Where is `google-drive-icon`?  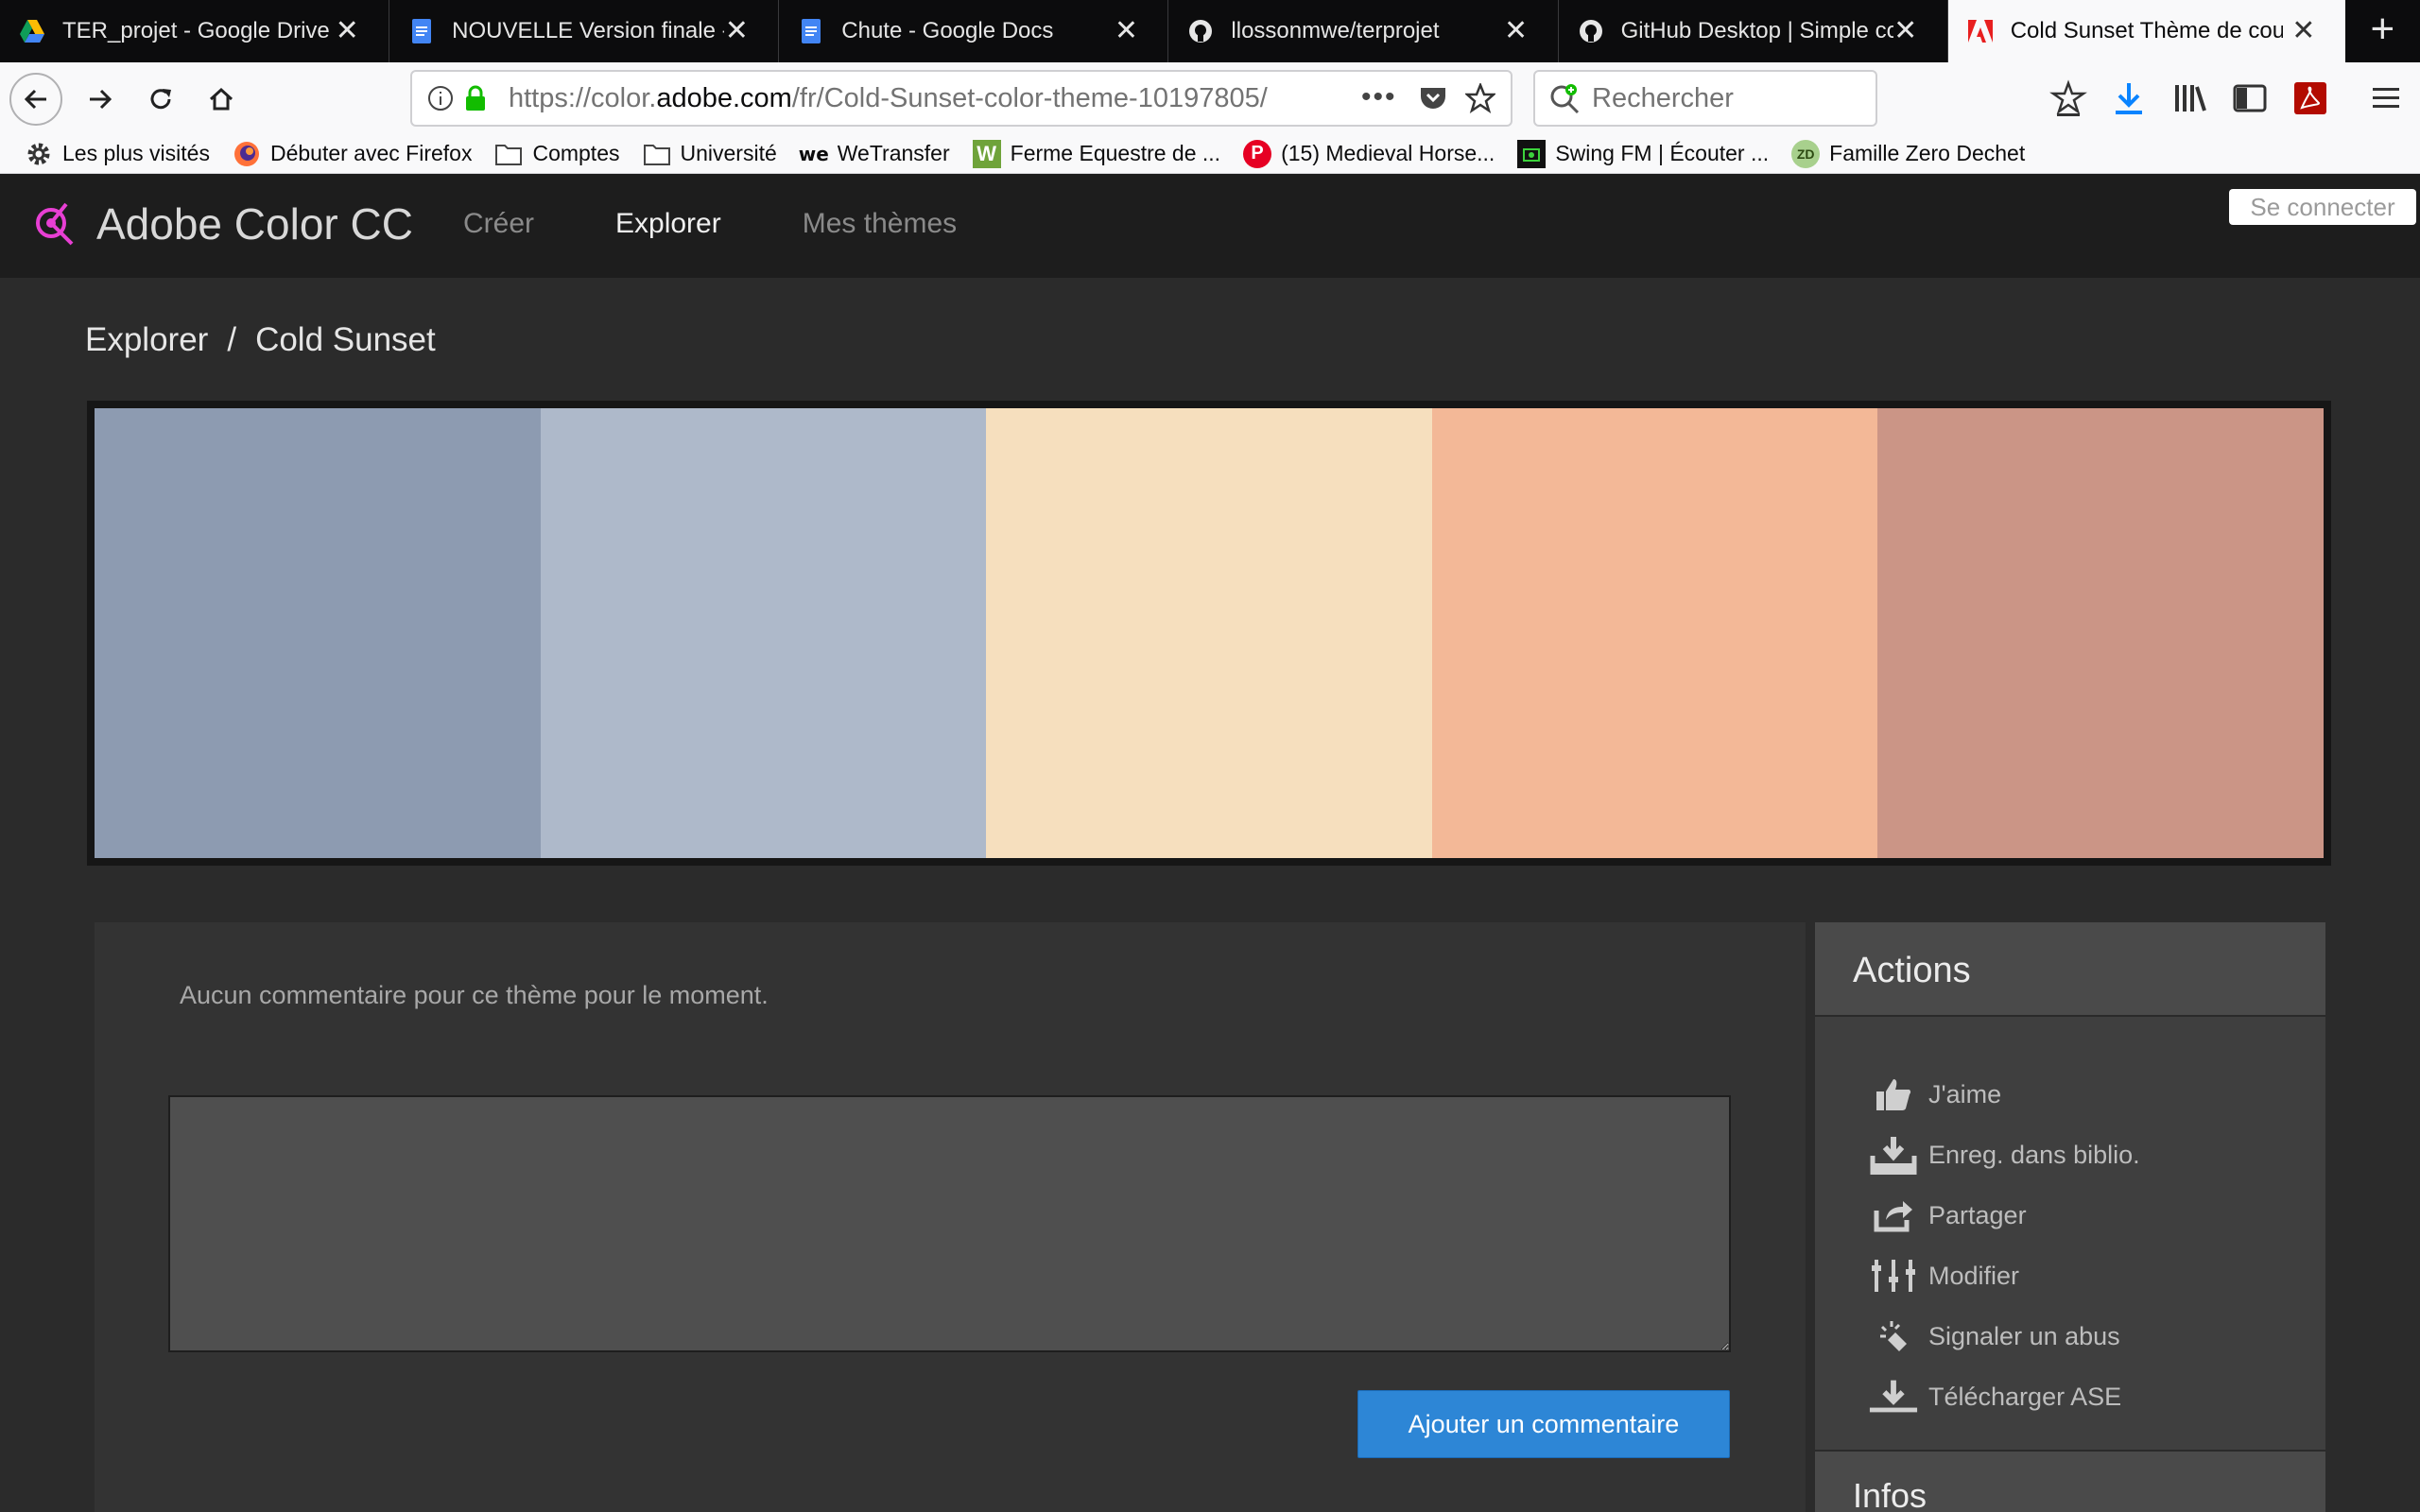
google-drive-icon is located at coordinates (32, 31).